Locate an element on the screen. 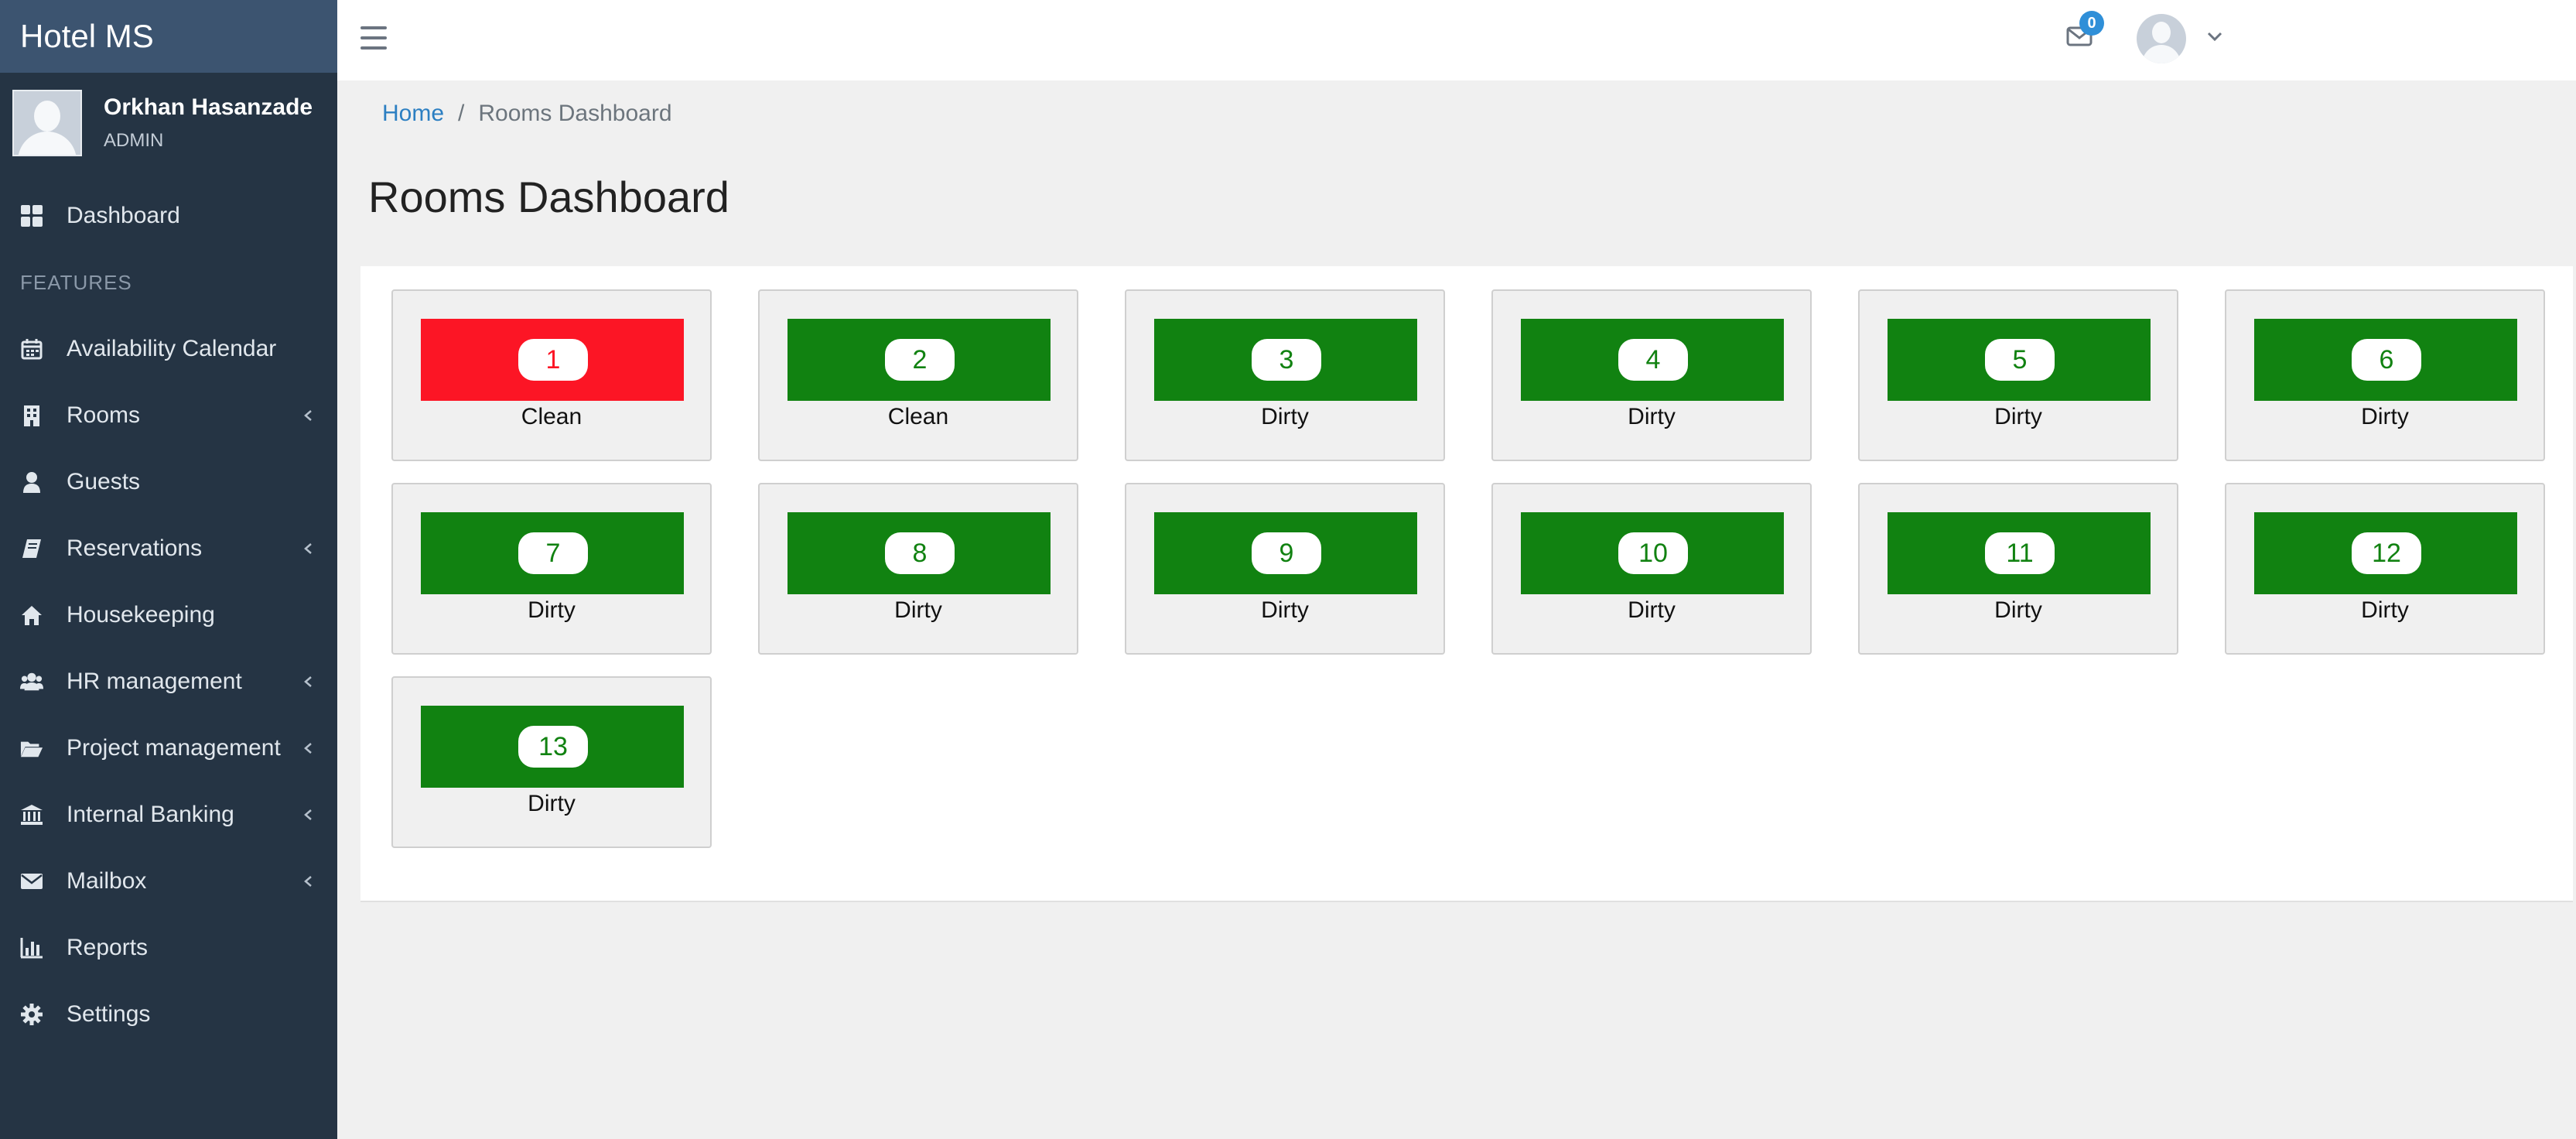 The image size is (2576, 1139). room-status-bar: 12 is located at coordinates (2385, 553).